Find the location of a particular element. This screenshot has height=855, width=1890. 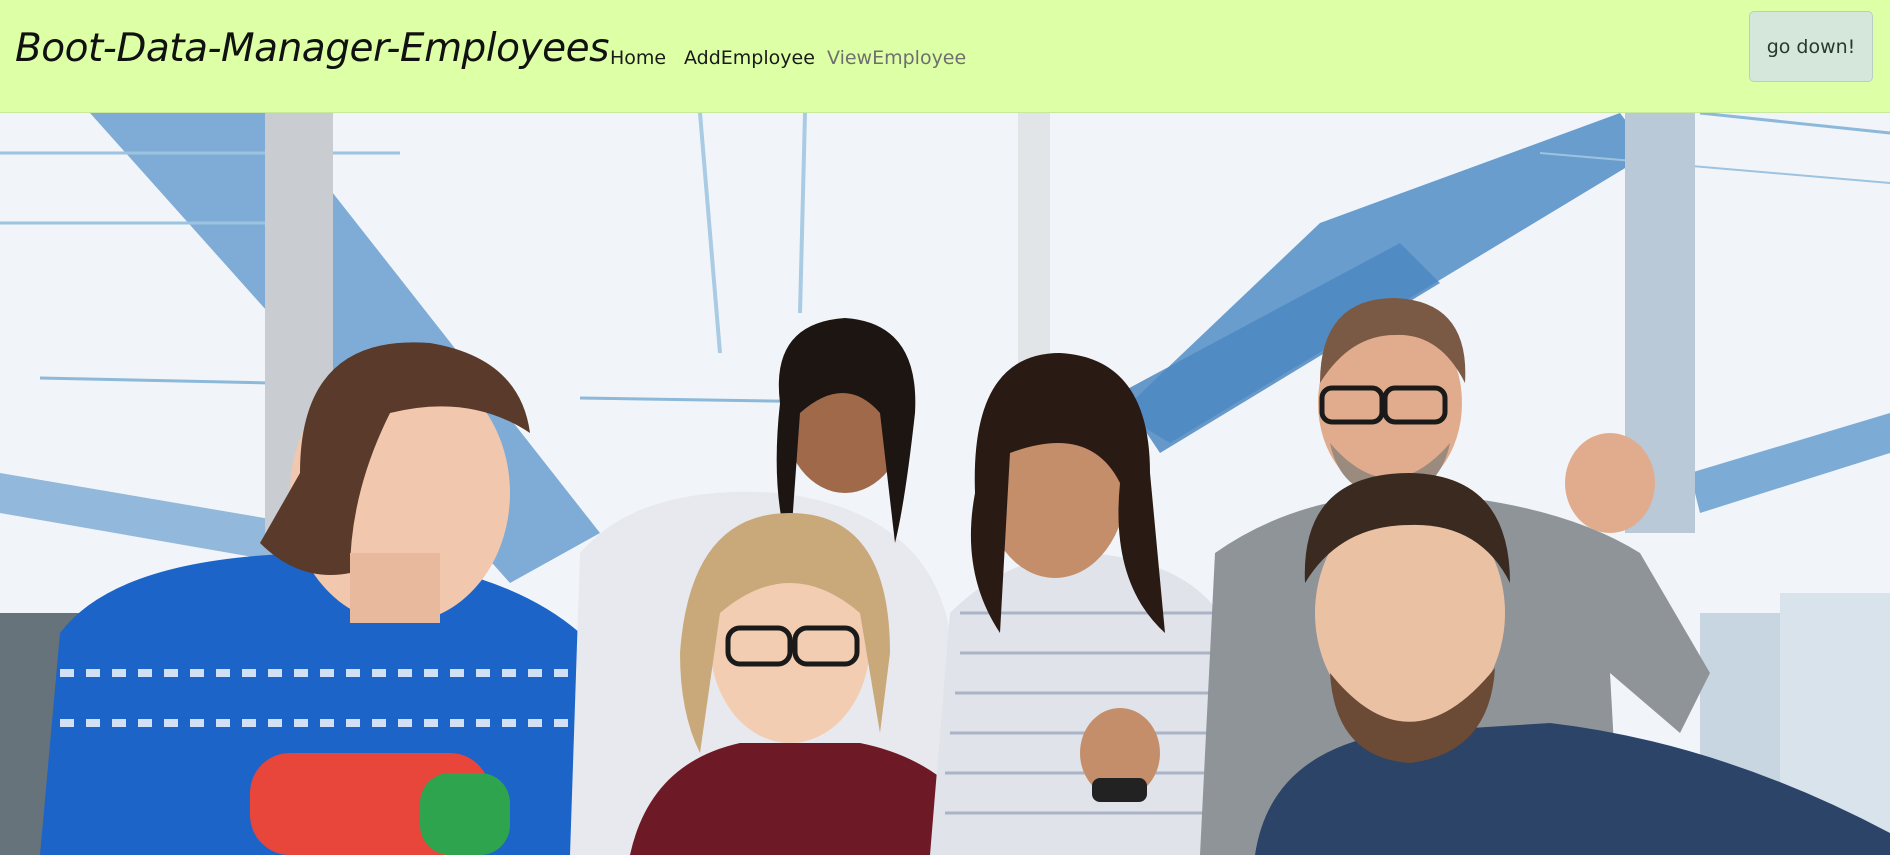

nav-link-home: Home is located at coordinates (638, 58).